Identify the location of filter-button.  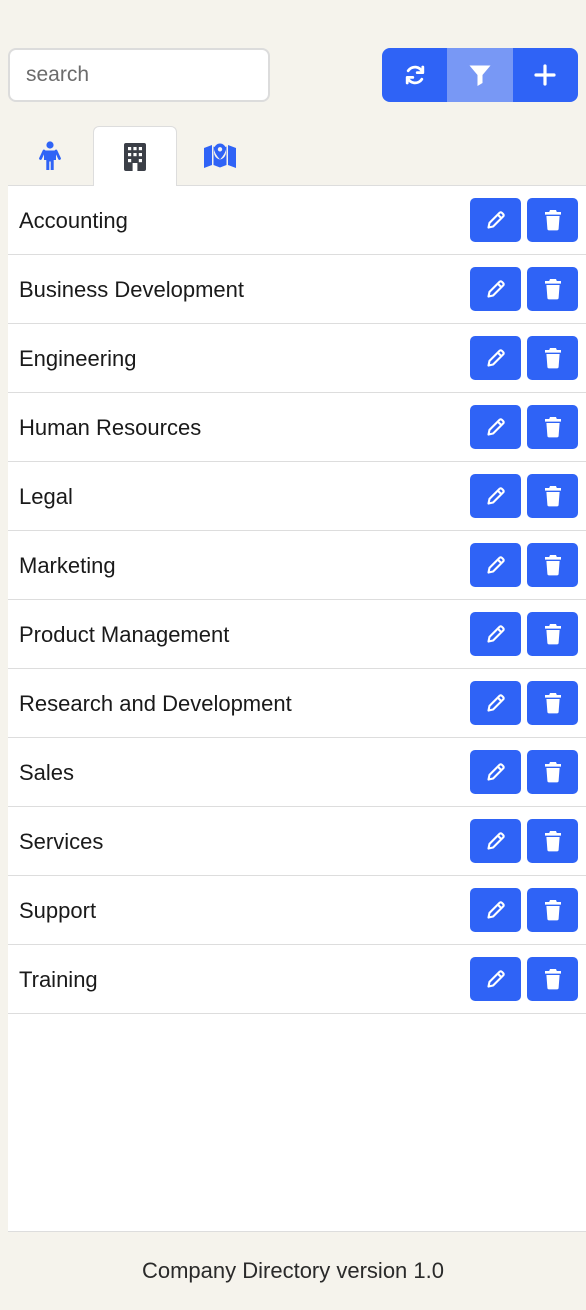
(480, 75).